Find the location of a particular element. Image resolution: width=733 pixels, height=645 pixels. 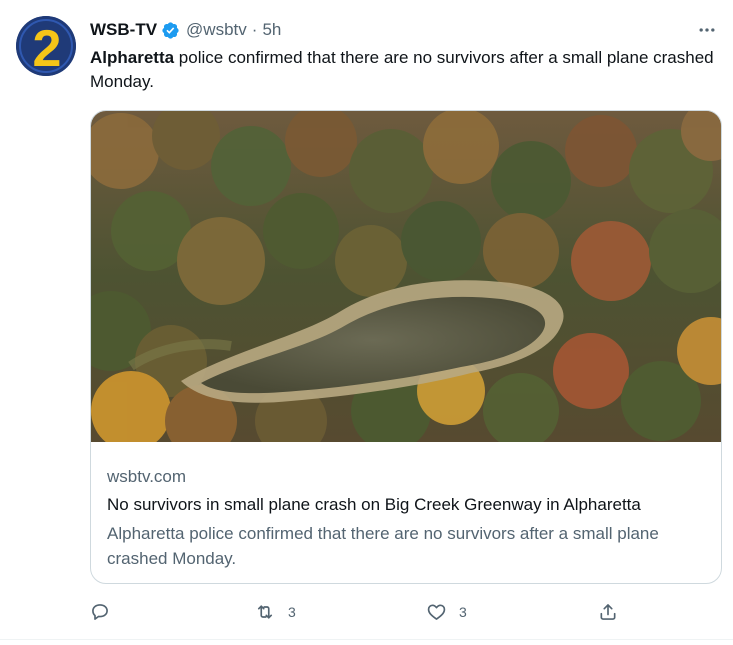

retweet-count: 3 is located at coordinates (292, 612).